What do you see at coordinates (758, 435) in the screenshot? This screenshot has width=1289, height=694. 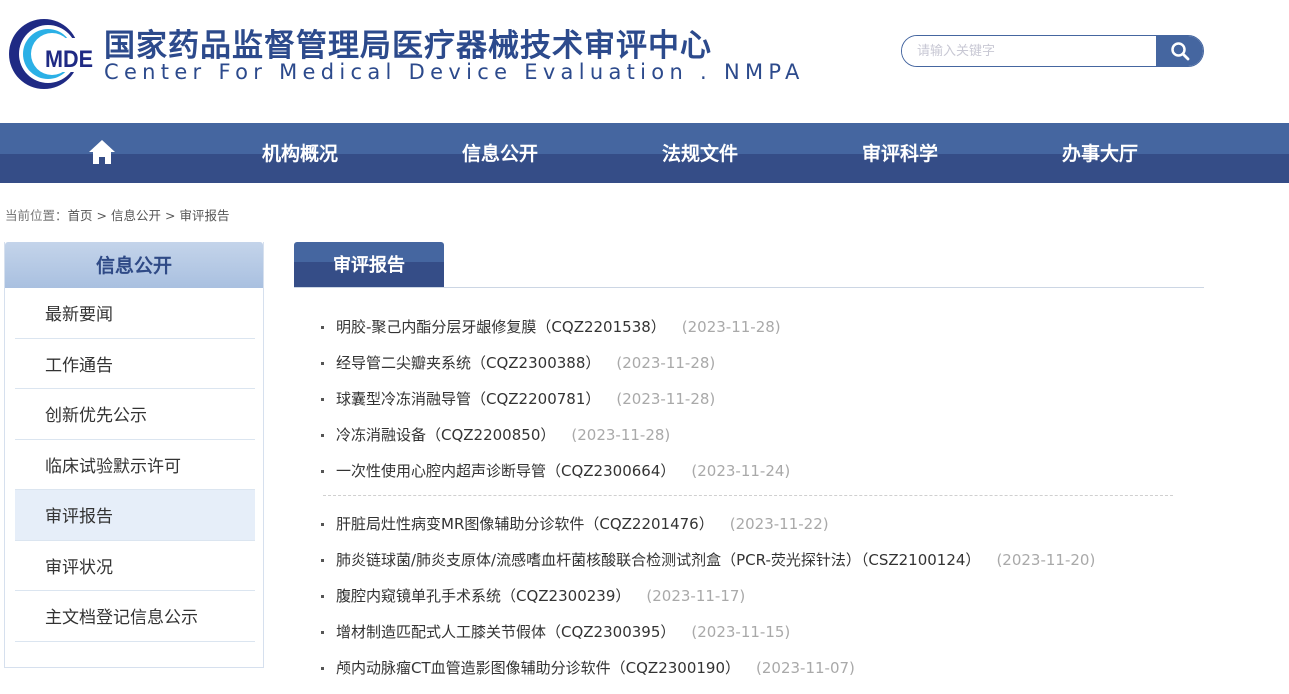 I see `list-item: 冷冻消融设备（CQZ2200850） (2023-11-28)` at bounding box center [758, 435].